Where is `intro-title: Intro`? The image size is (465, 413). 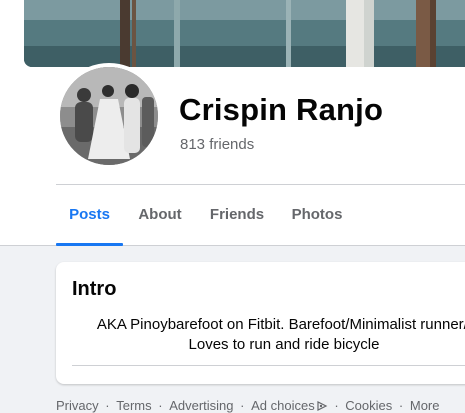 intro-title: Intro is located at coordinates (94, 289).